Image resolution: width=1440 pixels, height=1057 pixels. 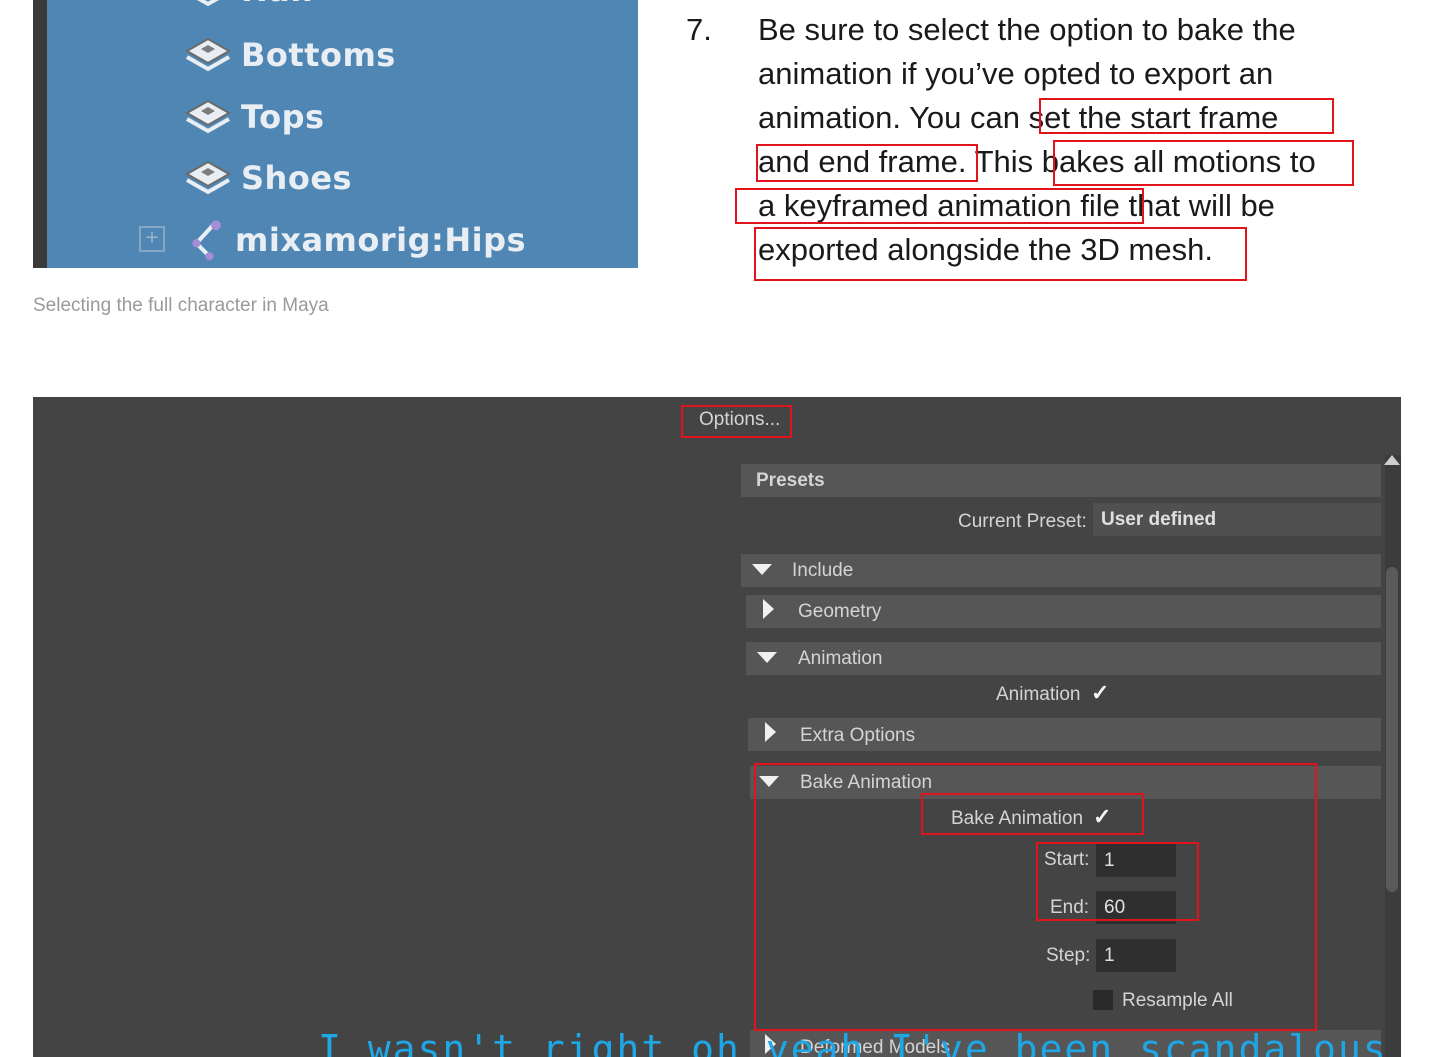 I want to click on current-preset-label: Current Preset:, so click(x=1022, y=521).